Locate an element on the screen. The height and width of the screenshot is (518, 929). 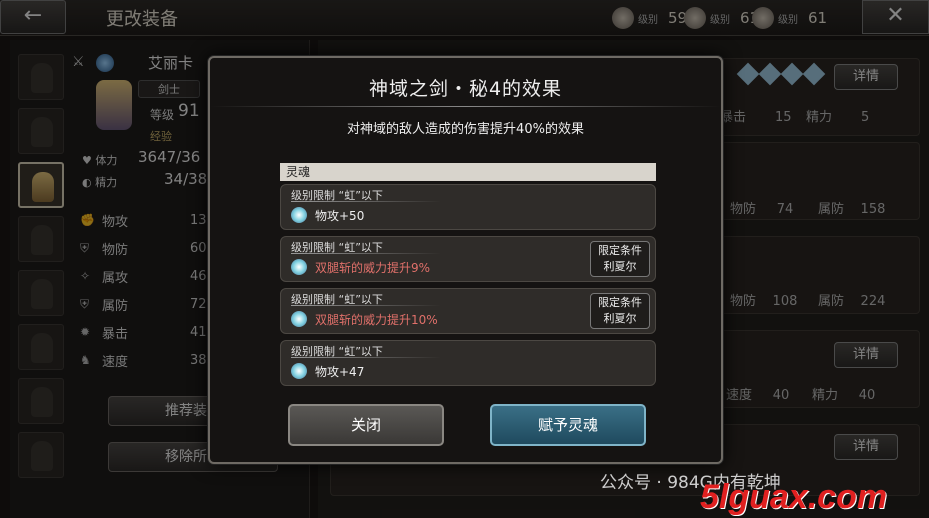
dialog-subtitle: 对神域的敌人造成的伤害提升40%的效果 is located at coordinates (465, 129).